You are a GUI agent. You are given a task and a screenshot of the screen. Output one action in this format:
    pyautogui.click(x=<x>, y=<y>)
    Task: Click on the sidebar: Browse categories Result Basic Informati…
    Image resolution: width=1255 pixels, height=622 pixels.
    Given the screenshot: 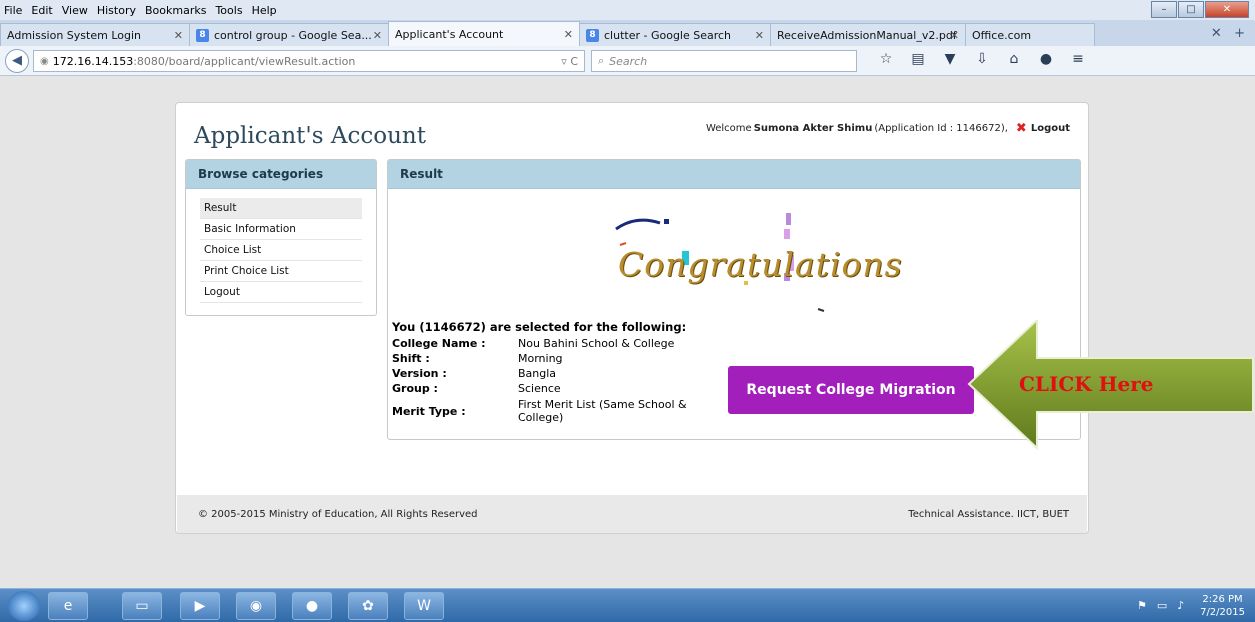 What is the action you would take?
    pyautogui.click(x=281, y=237)
    